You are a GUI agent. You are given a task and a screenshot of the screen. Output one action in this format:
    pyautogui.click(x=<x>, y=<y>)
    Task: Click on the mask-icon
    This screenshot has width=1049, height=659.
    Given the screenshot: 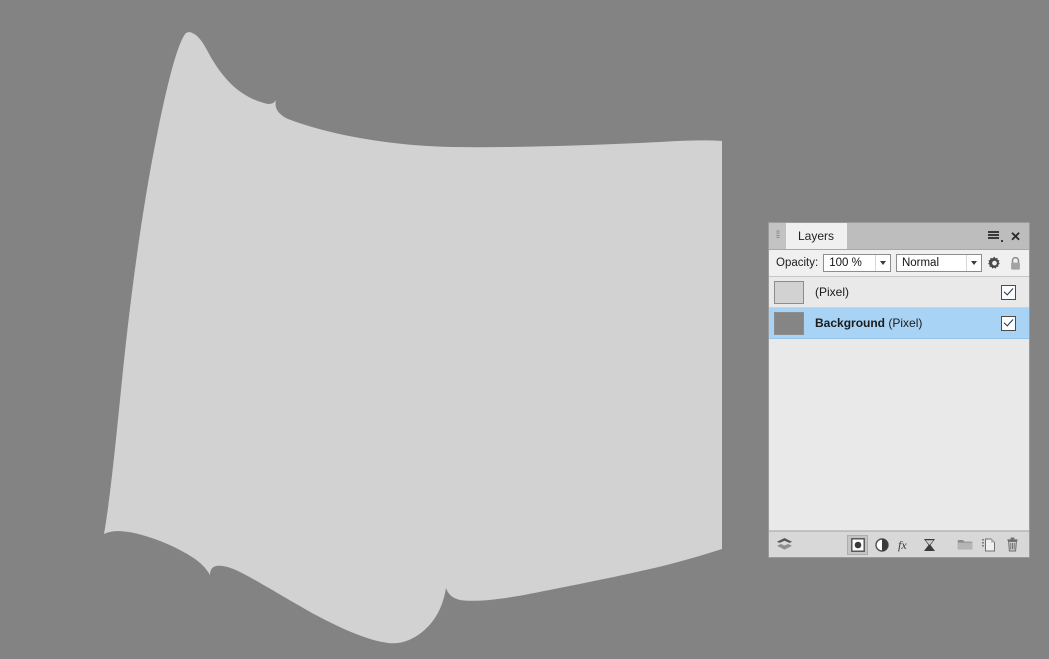 What is the action you would take?
    pyautogui.click(x=857, y=544)
    